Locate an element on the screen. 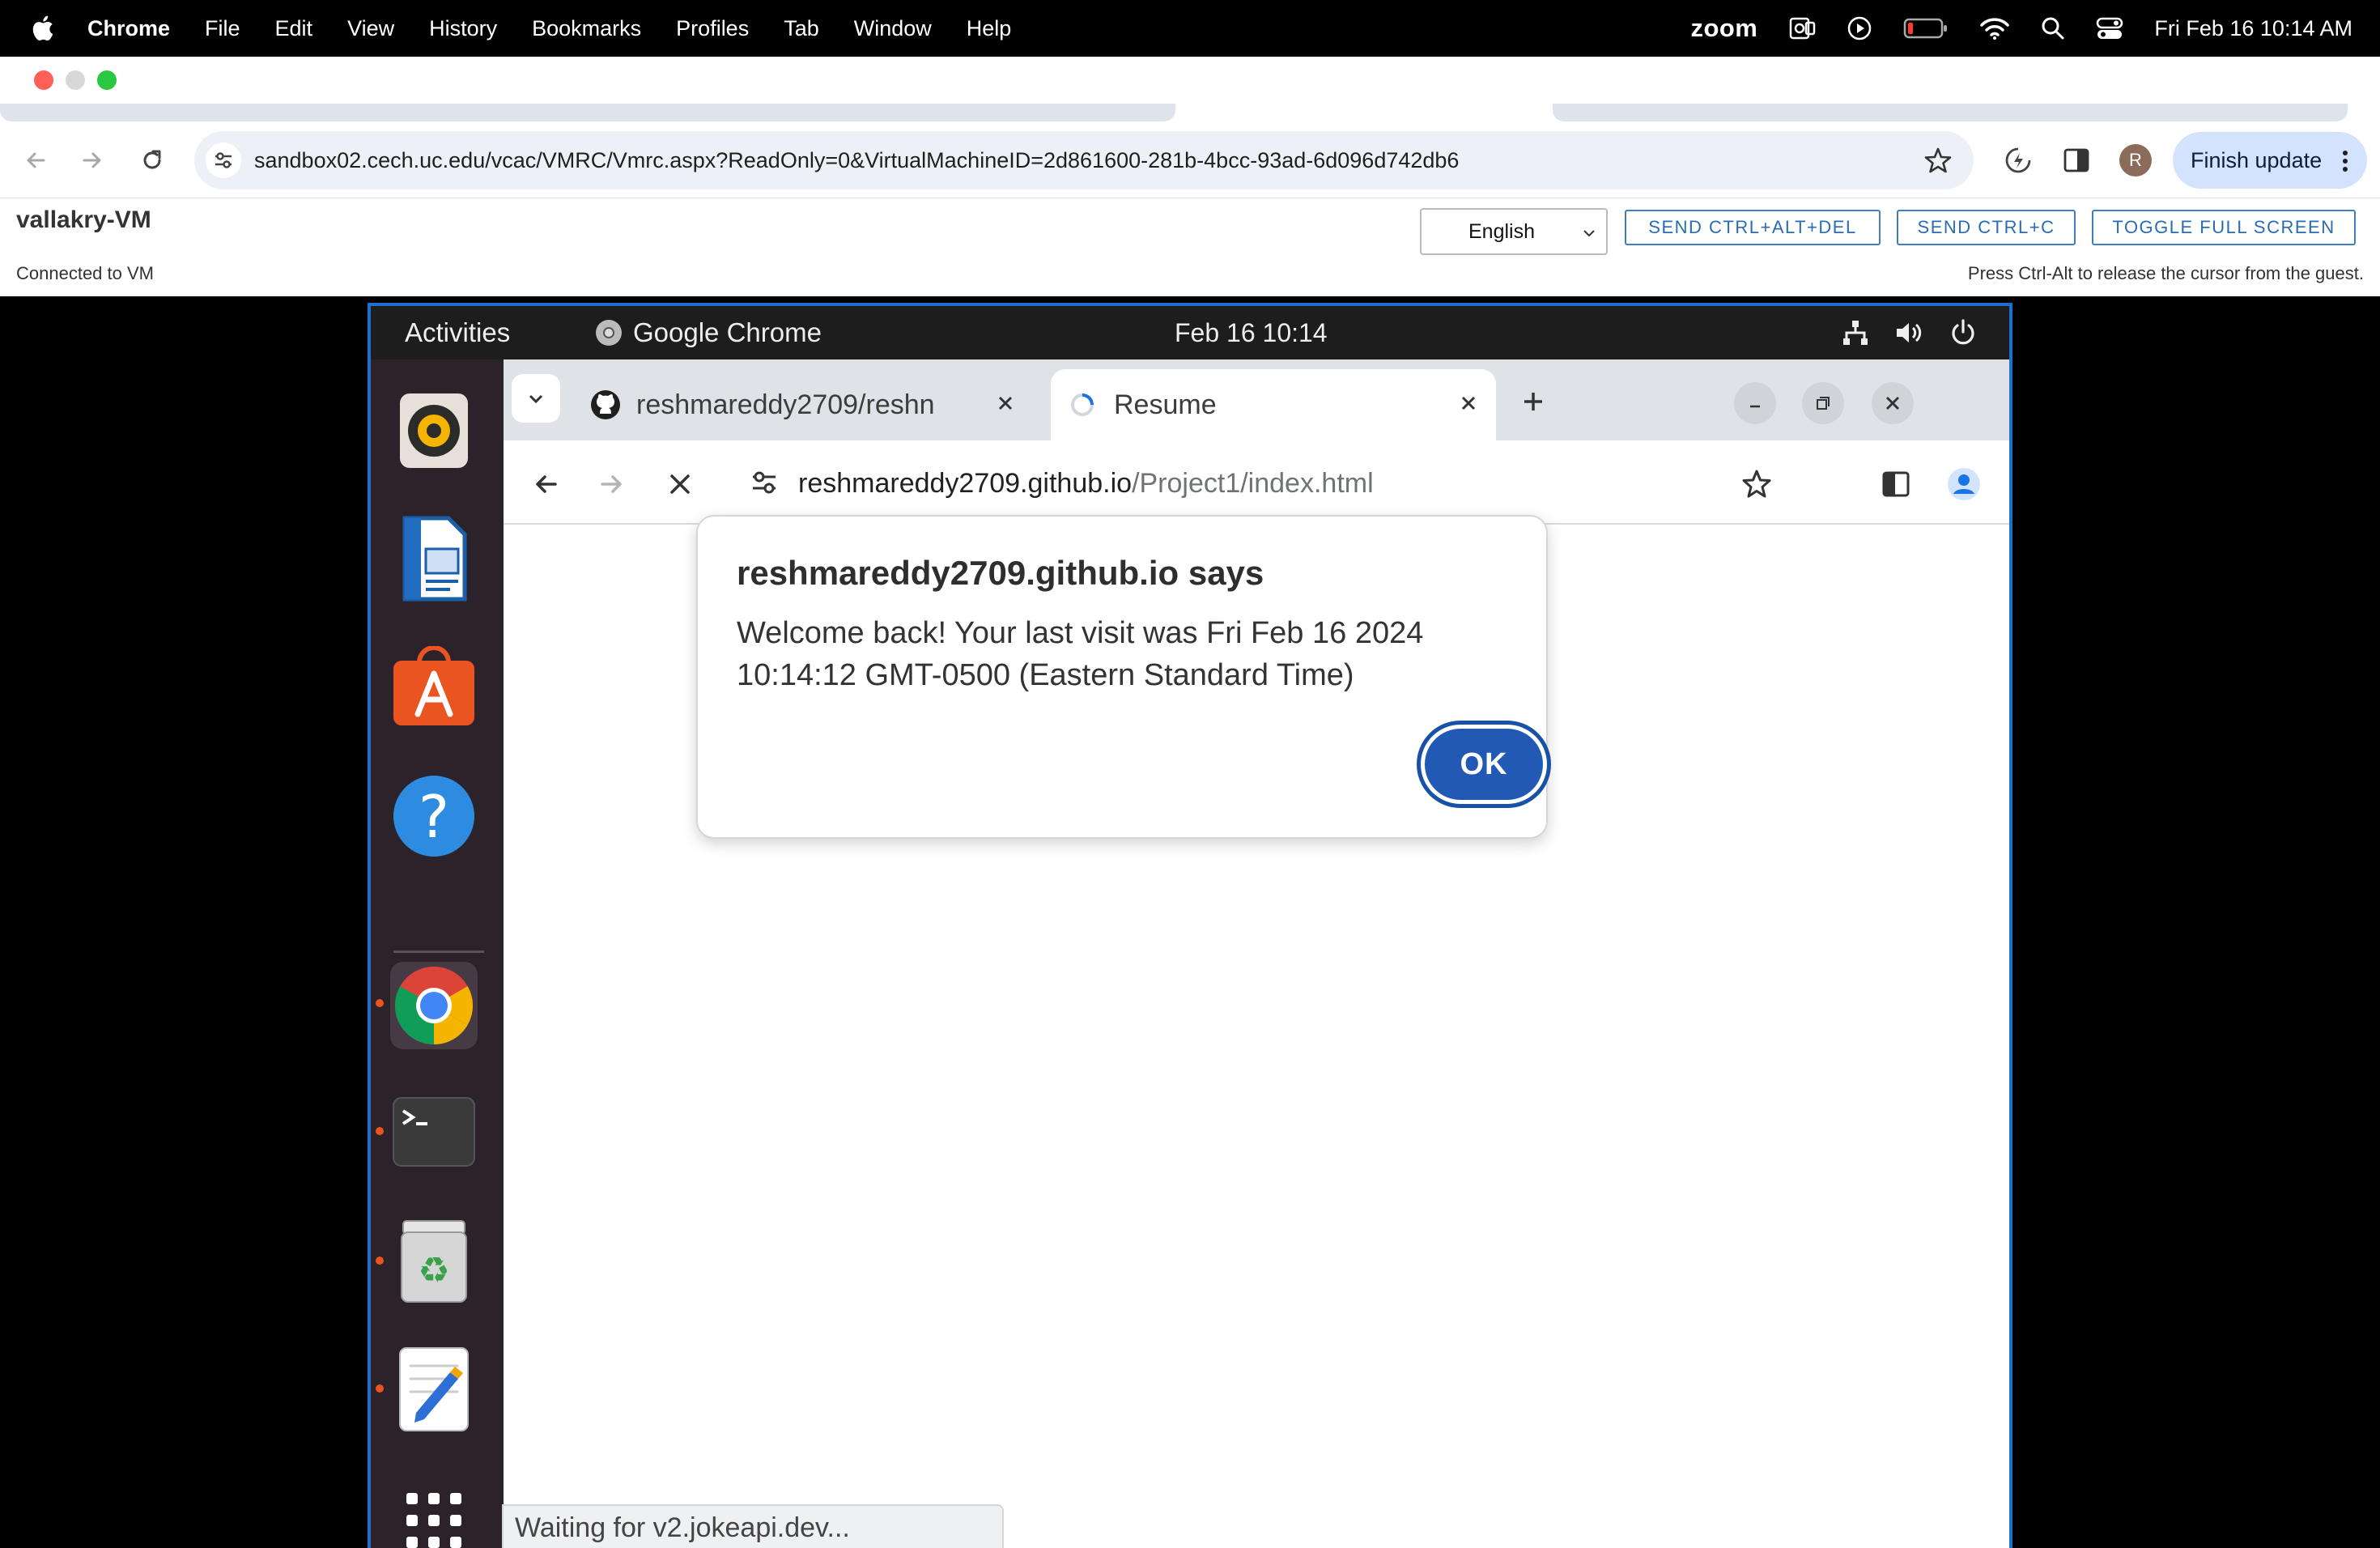  show-apps-icon is located at coordinates (434, 1512).